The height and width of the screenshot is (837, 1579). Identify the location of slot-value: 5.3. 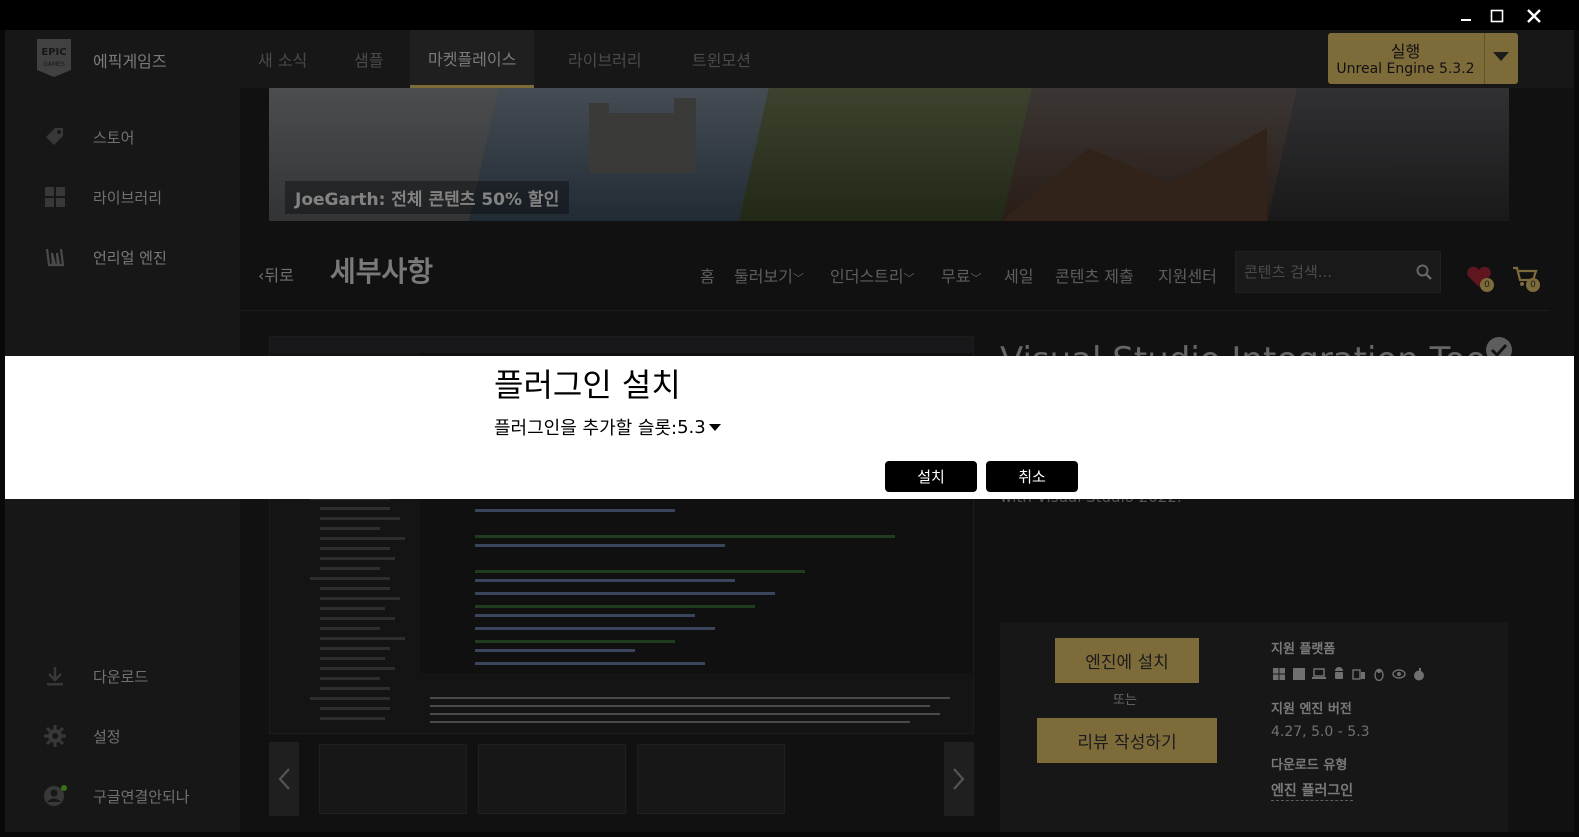
(691, 427).